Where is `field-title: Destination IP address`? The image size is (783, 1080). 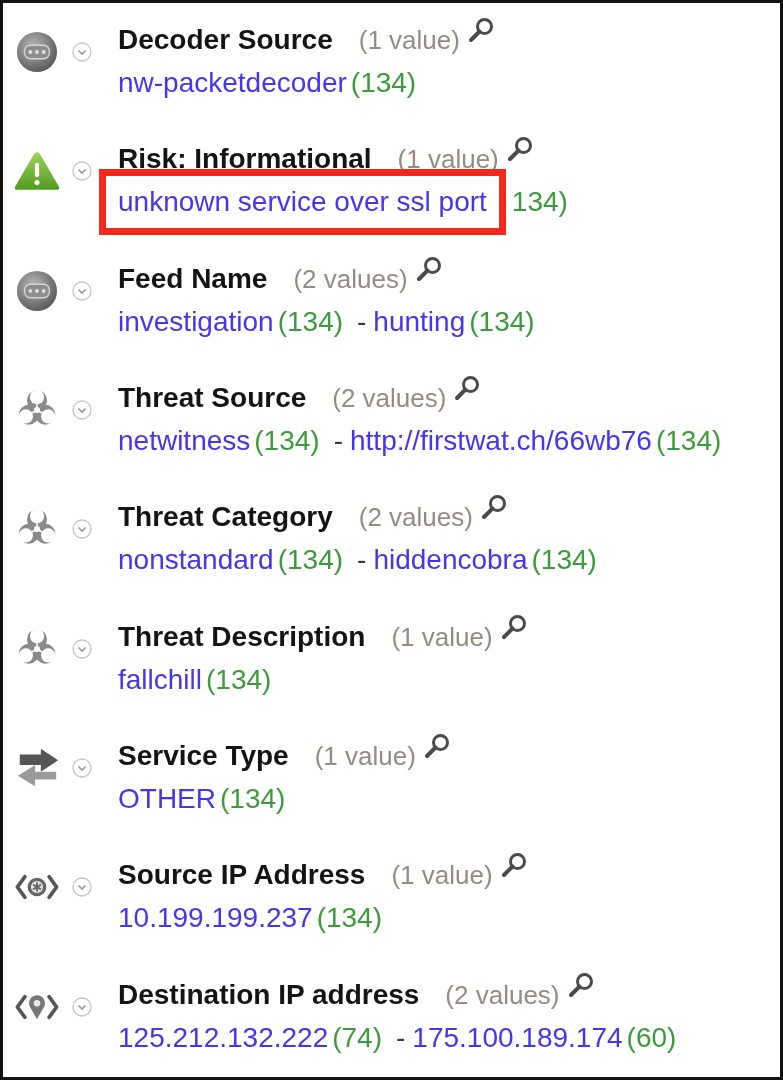 field-title: Destination IP address is located at coordinates (269, 994).